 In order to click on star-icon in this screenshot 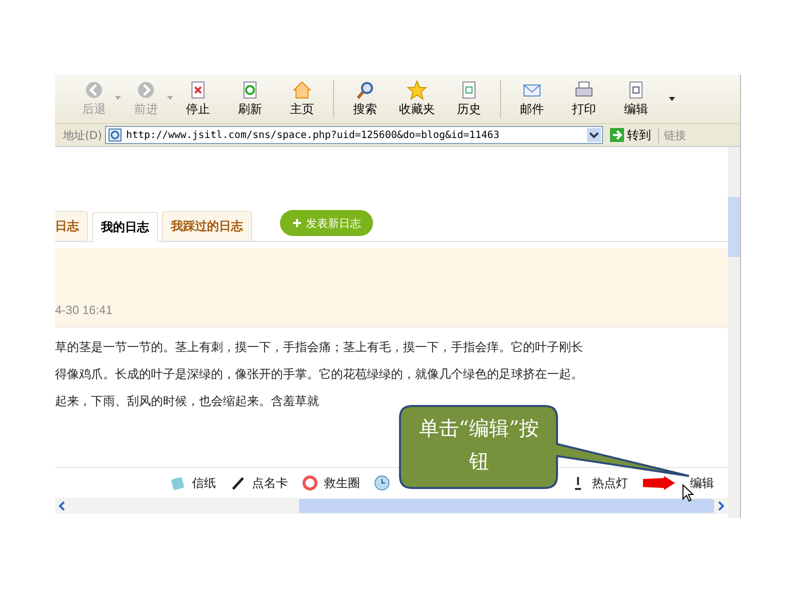, I will do `click(417, 90)`.